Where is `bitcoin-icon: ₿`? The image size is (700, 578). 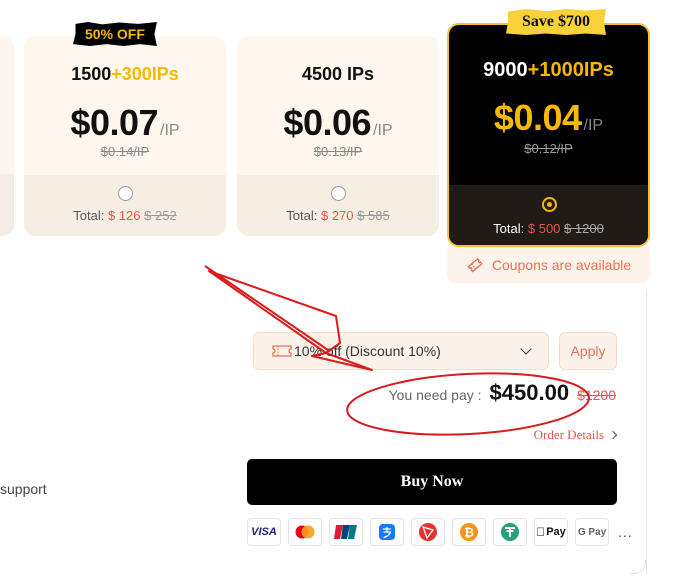
bitcoin-icon: ₿ is located at coordinates (469, 532).